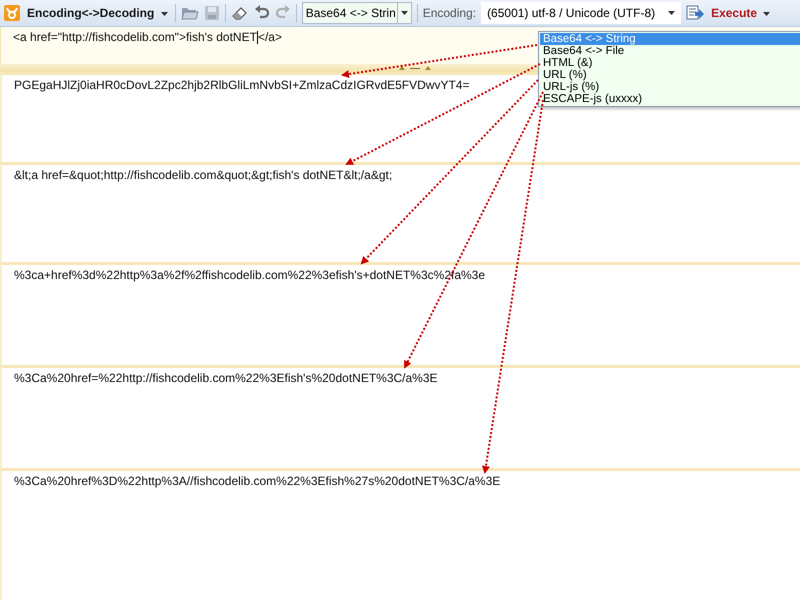  What do you see at coordinates (670, 51) in the screenshot?
I see `dropdown-option: Base64 <-> File` at bounding box center [670, 51].